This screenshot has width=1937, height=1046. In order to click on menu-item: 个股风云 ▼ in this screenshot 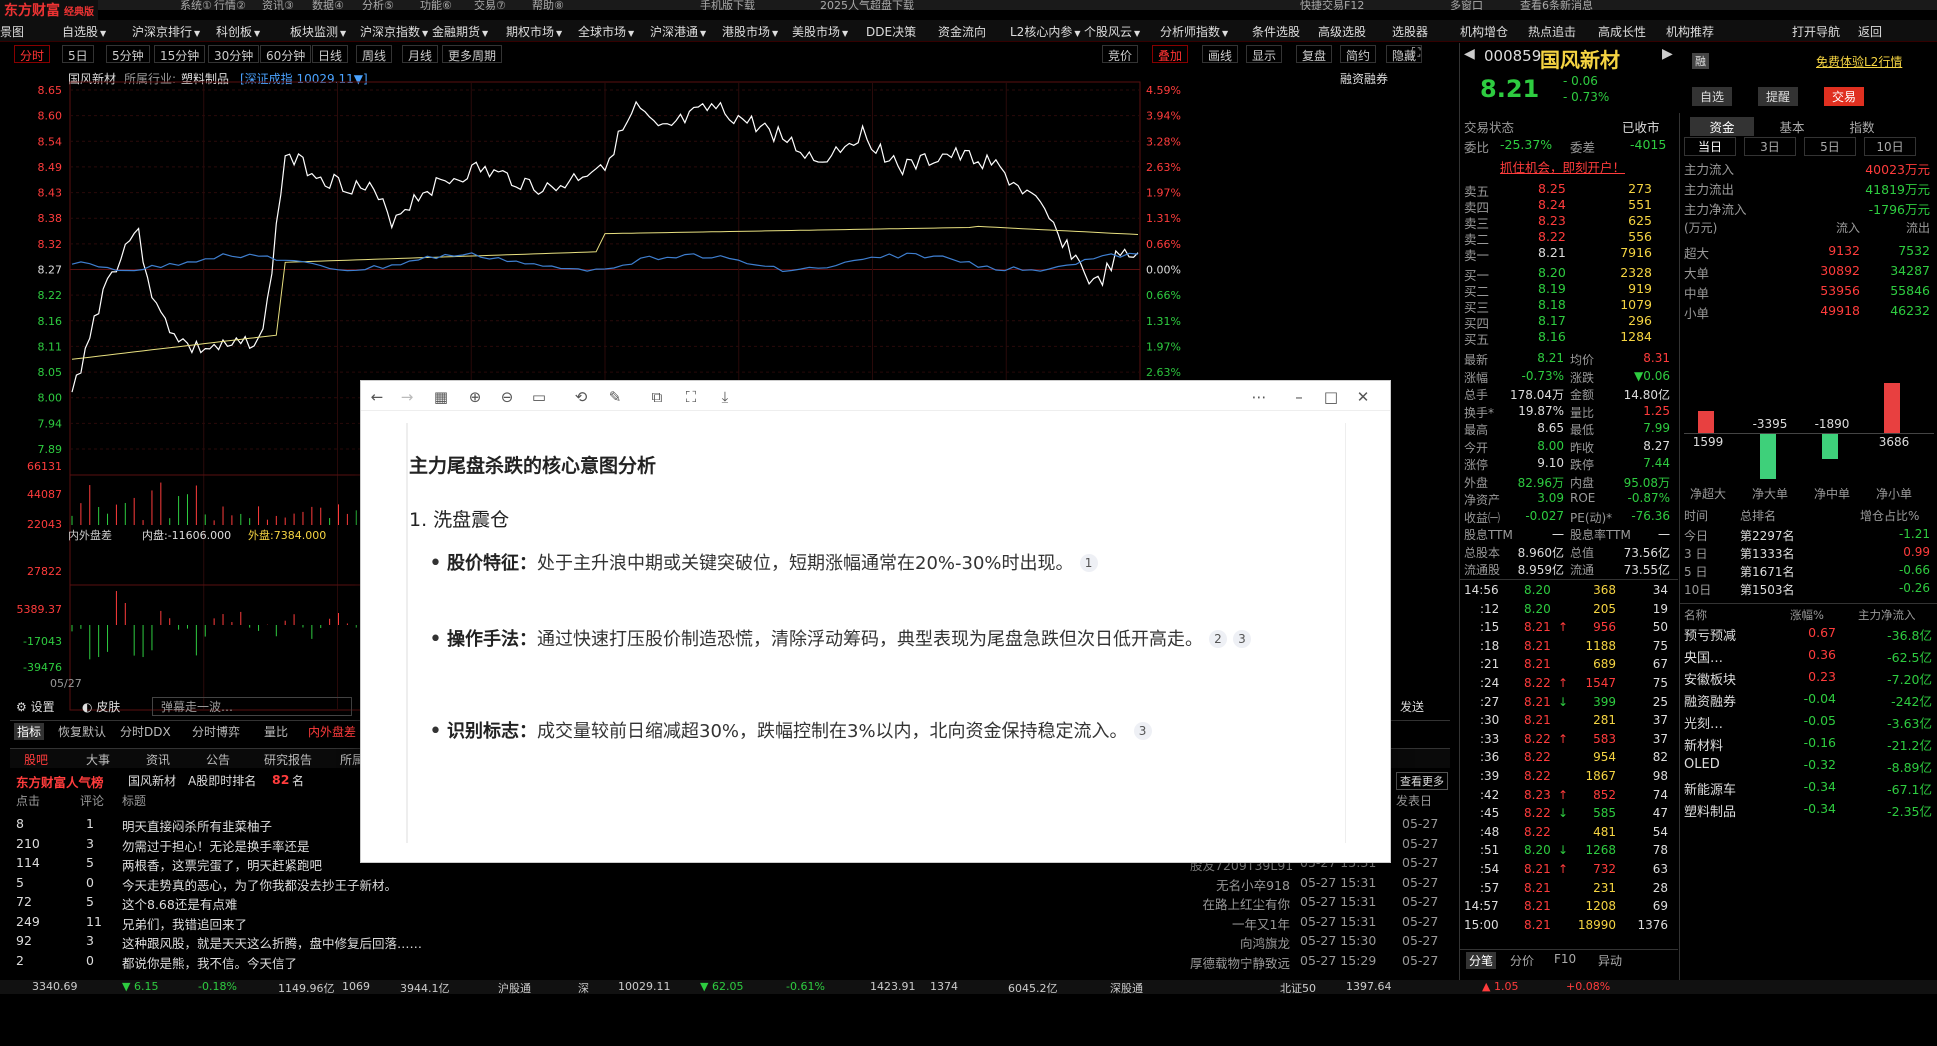, I will do `click(1112, 31)`.